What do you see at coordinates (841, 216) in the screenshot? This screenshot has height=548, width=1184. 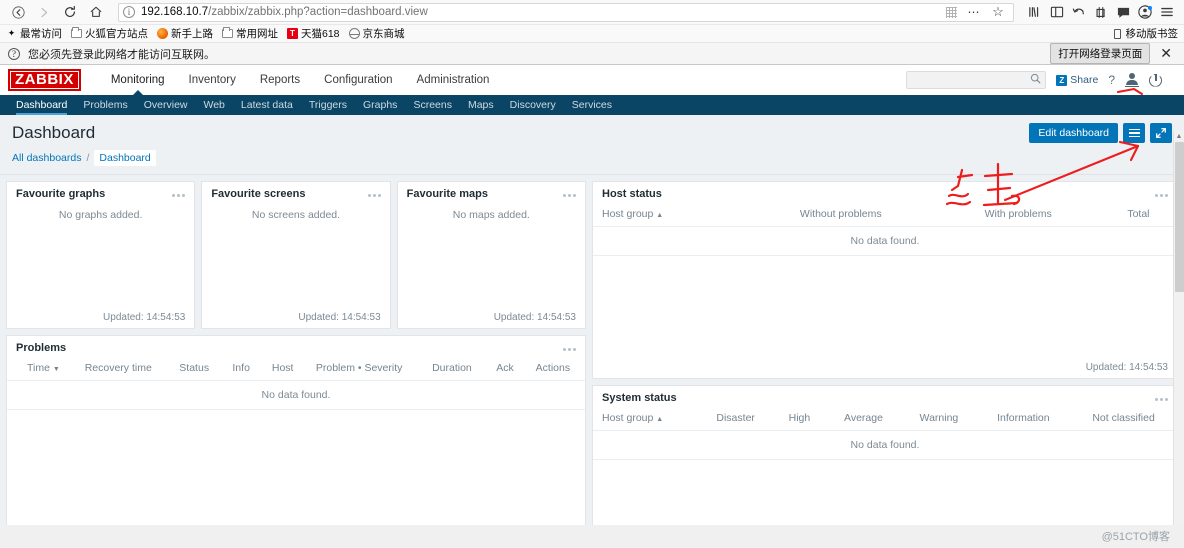 I see `col-without-problems: Without problems` at bounding box center [841, 216].